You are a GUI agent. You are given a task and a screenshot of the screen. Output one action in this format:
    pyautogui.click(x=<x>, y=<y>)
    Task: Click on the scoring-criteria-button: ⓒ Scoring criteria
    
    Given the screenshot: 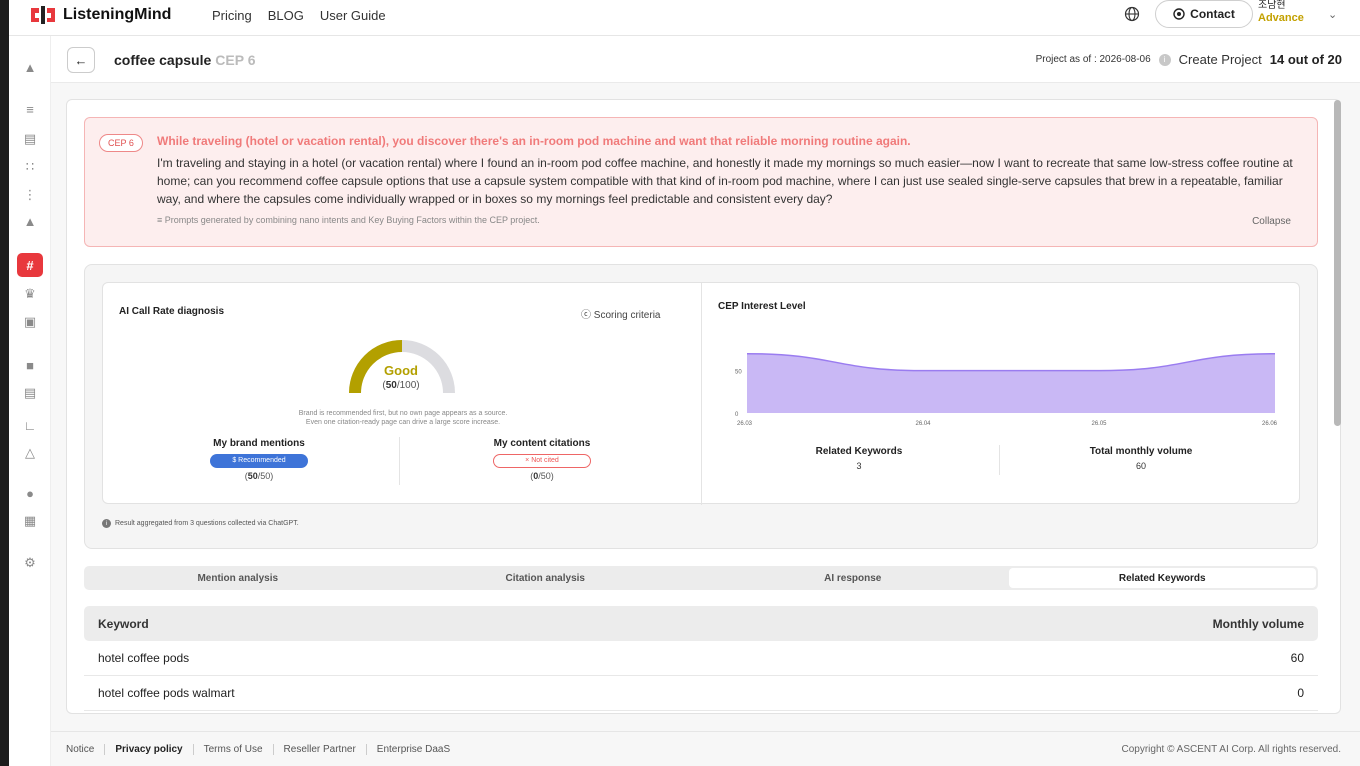 What is the action you would take?
    pyautogui.click(x=620, y=313)
    